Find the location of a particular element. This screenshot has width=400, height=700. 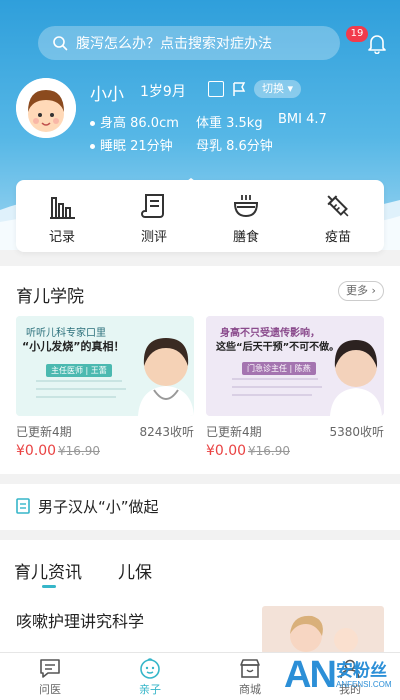

milk-stat: 母乳 8.6分钟 is located at coordinates (234, 146).